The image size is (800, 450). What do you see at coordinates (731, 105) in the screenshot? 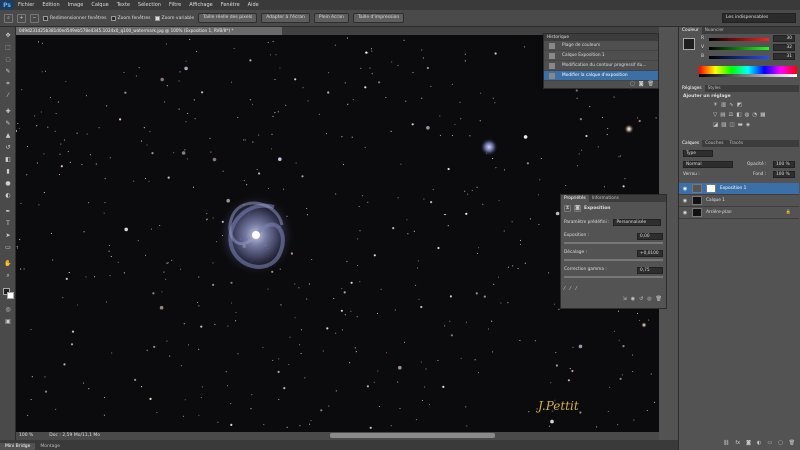
I see `curves-icon: ∿` at bounding box center [731, 105].